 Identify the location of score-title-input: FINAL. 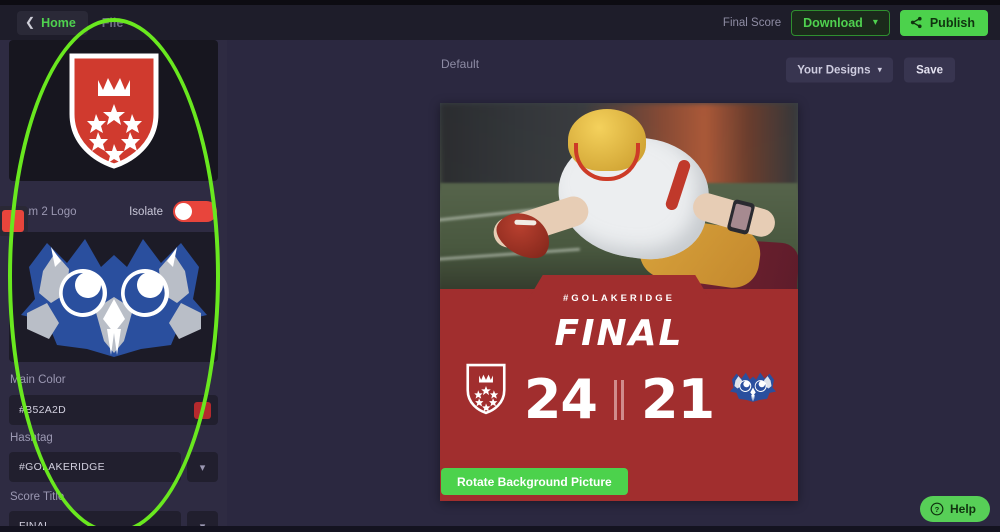
(95, 518).